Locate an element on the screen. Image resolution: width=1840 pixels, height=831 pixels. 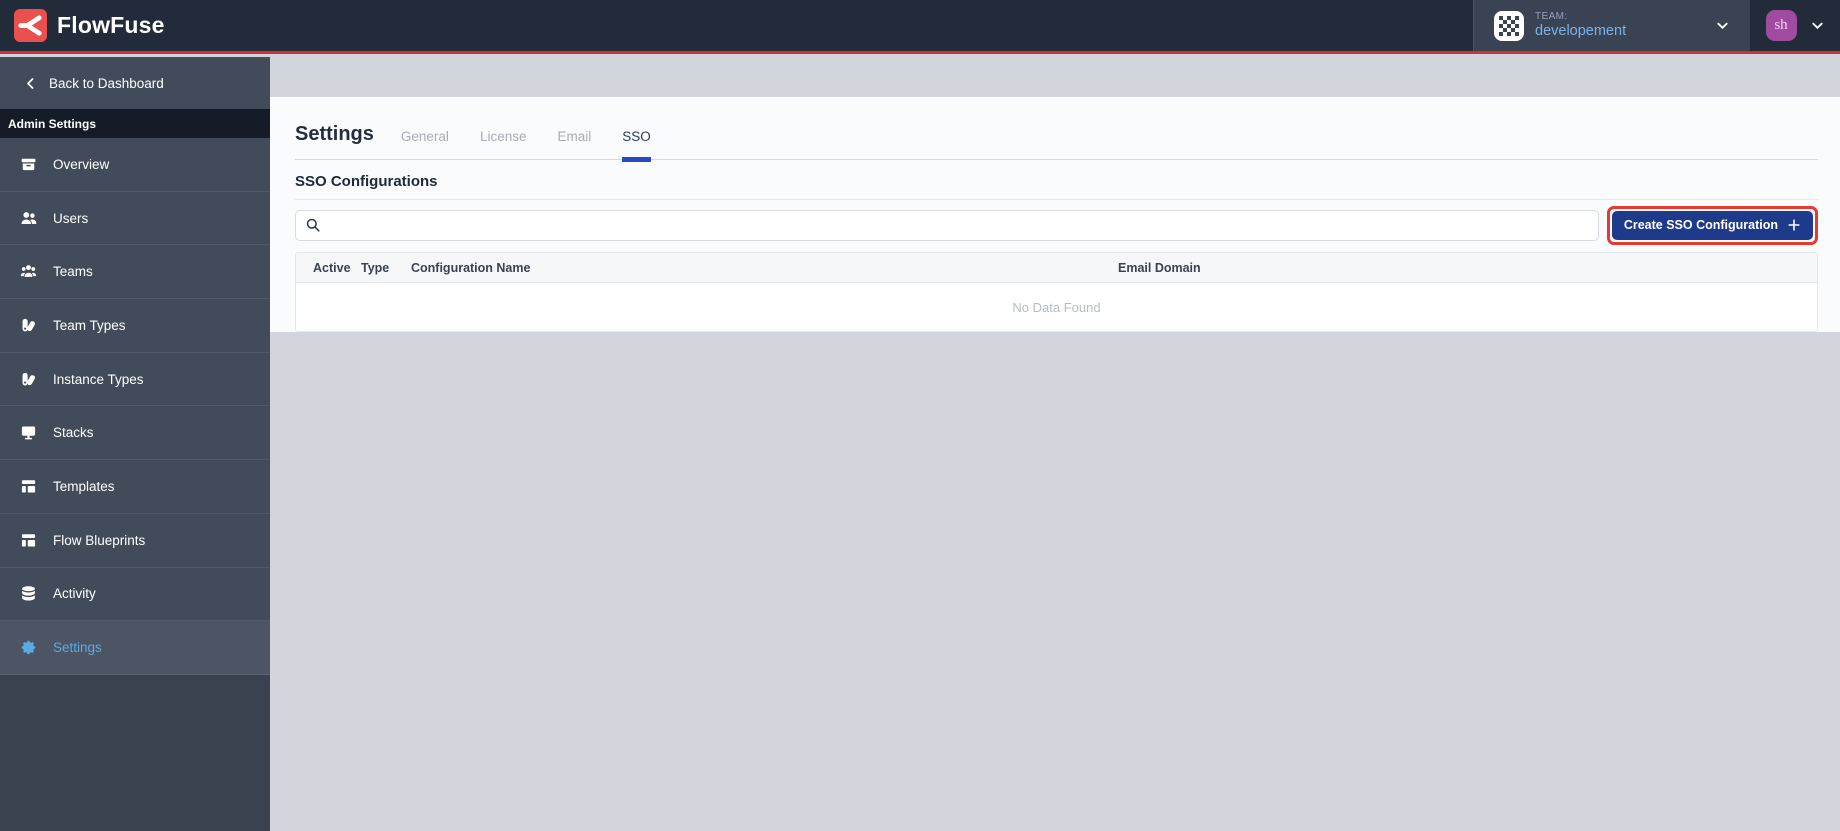
tab-license: License is located at coordinates (503, 144).